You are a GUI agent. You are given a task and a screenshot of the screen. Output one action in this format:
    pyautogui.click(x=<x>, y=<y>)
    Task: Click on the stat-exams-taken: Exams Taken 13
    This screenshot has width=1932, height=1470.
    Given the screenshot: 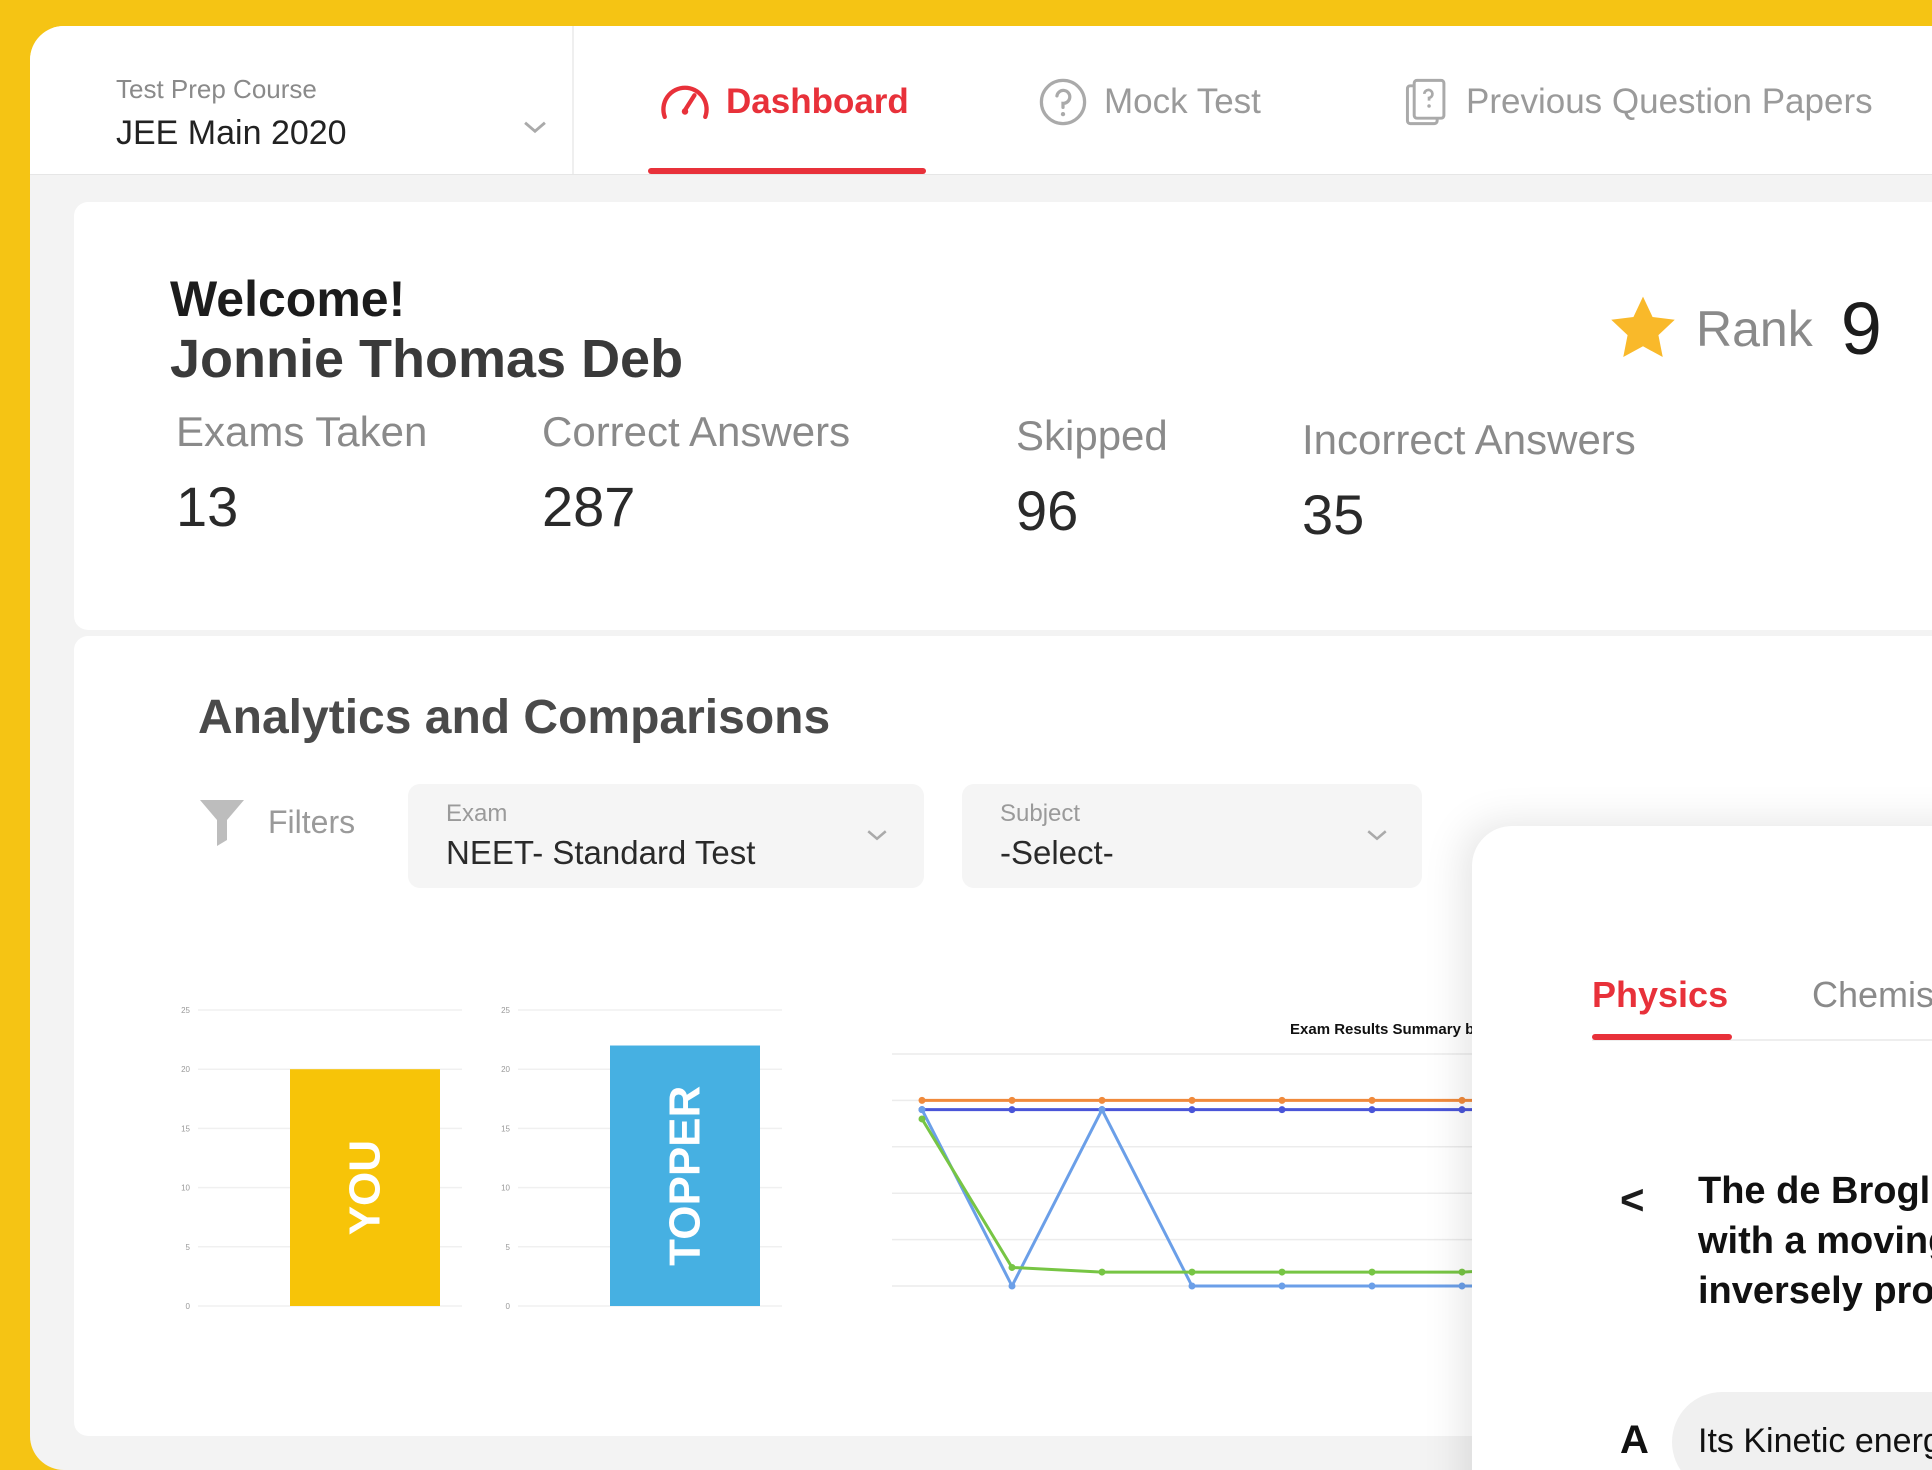 What is the action you would take?
    pyautogui.click(x=301, y=473)
    